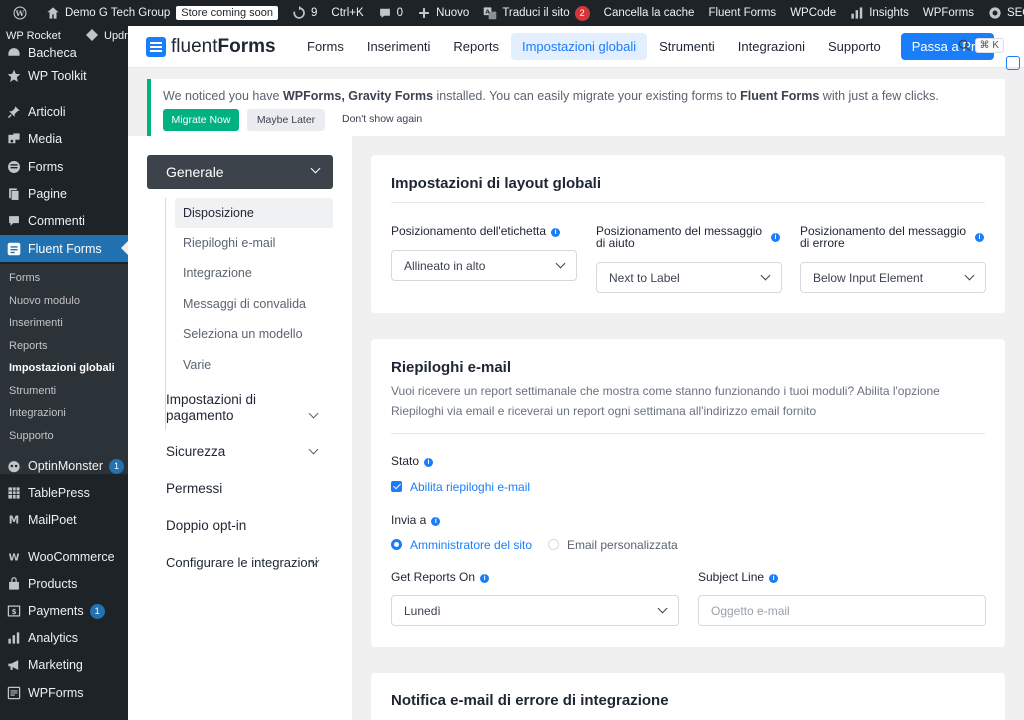  What do you see at coordinates (162, 13) in the screenshot?
I see `site-name-menu: Demo G Tech Group Store coming soon` at bounding box center [162, 13].